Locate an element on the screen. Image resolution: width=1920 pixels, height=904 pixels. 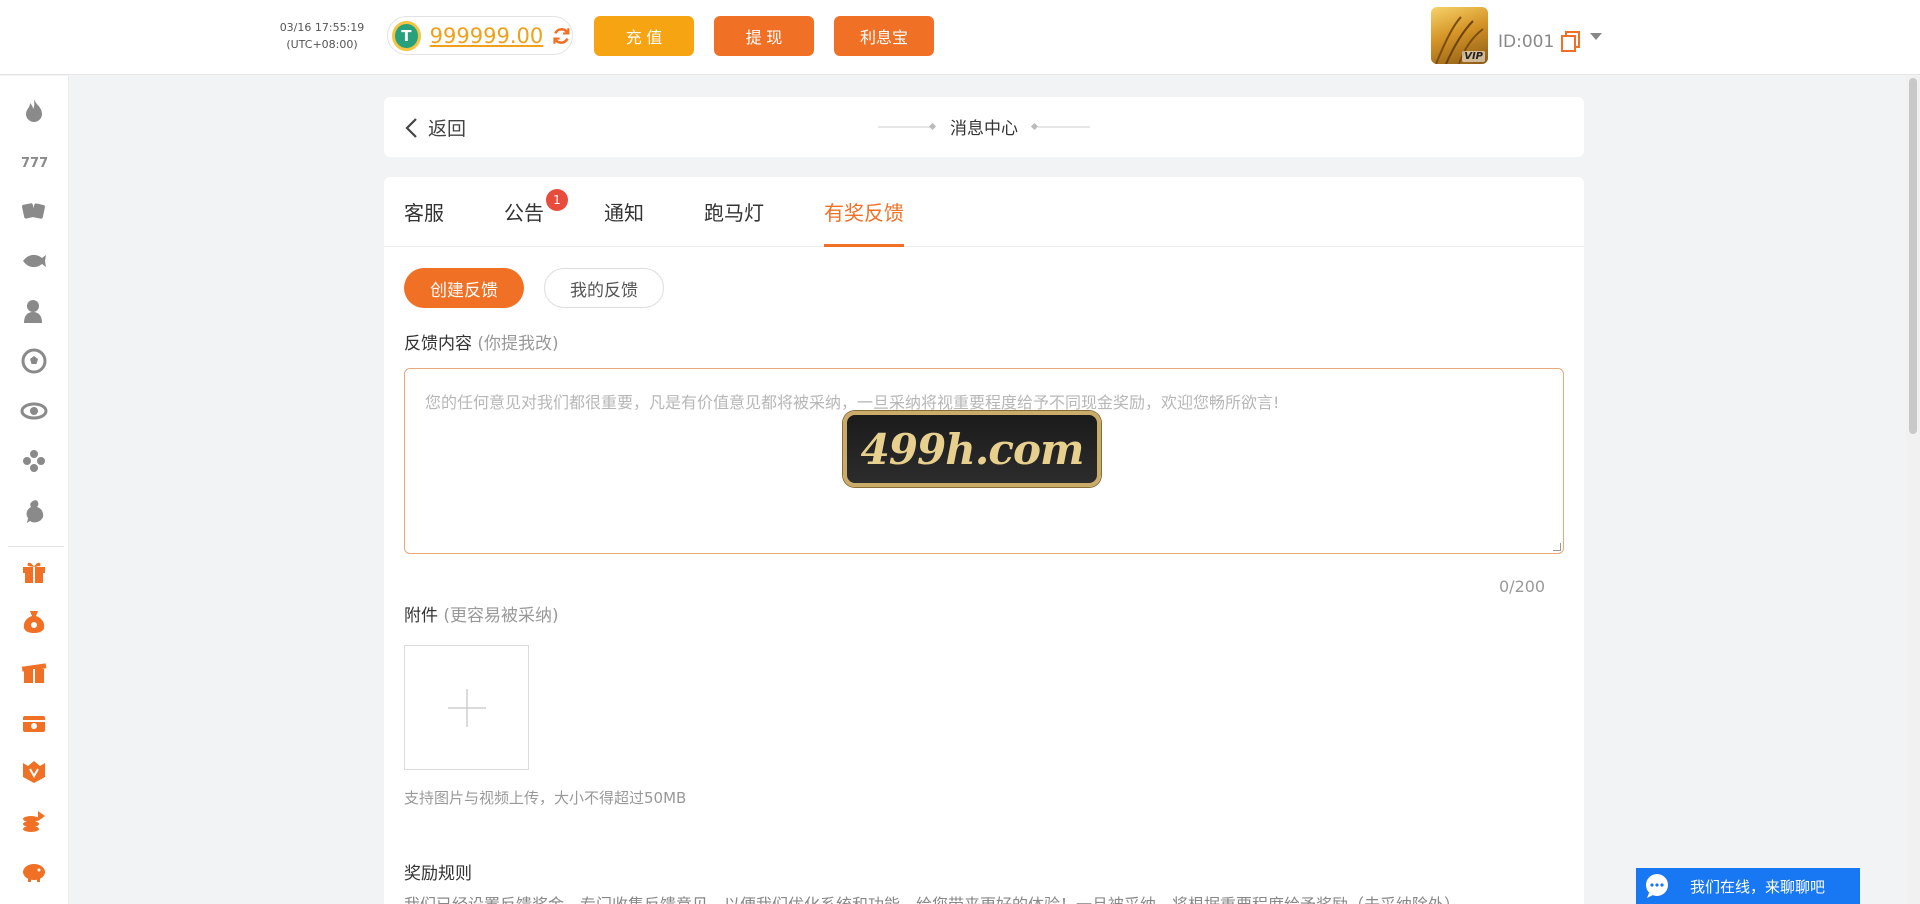
unread-badge: 1 is located at coordinates (557, 200).